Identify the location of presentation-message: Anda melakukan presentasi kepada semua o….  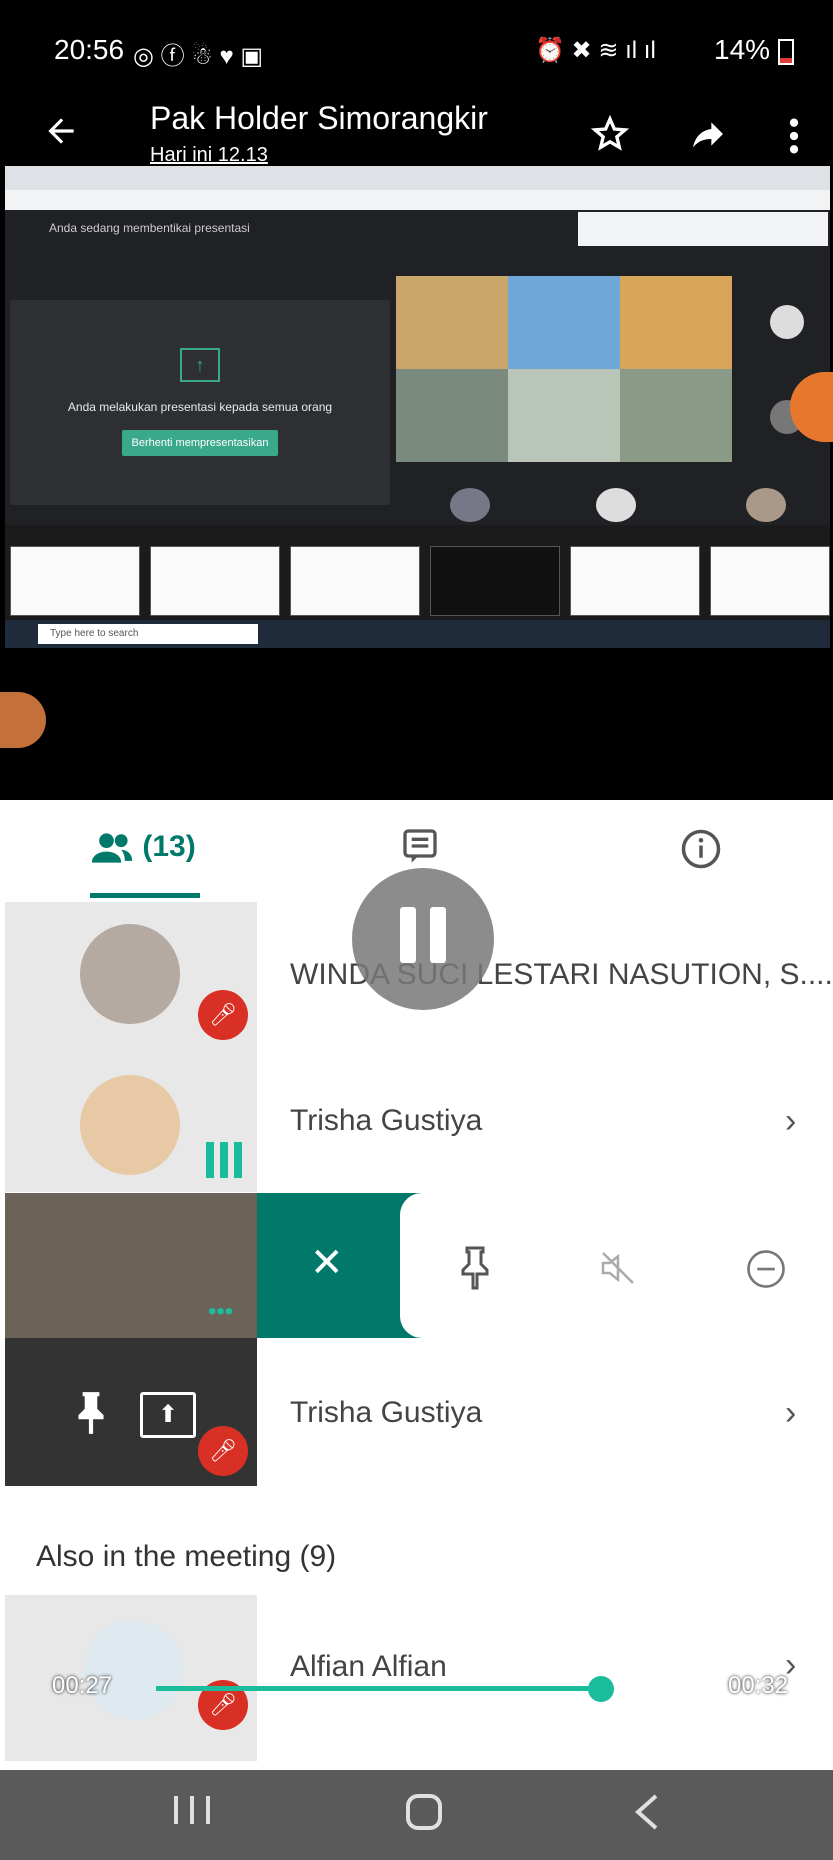
(200, 407).